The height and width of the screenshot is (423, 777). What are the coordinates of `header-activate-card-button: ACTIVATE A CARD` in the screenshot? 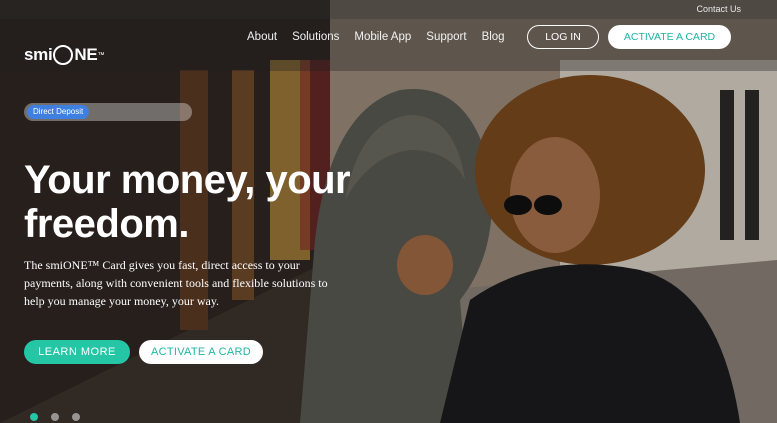 It's located at (669, 37).